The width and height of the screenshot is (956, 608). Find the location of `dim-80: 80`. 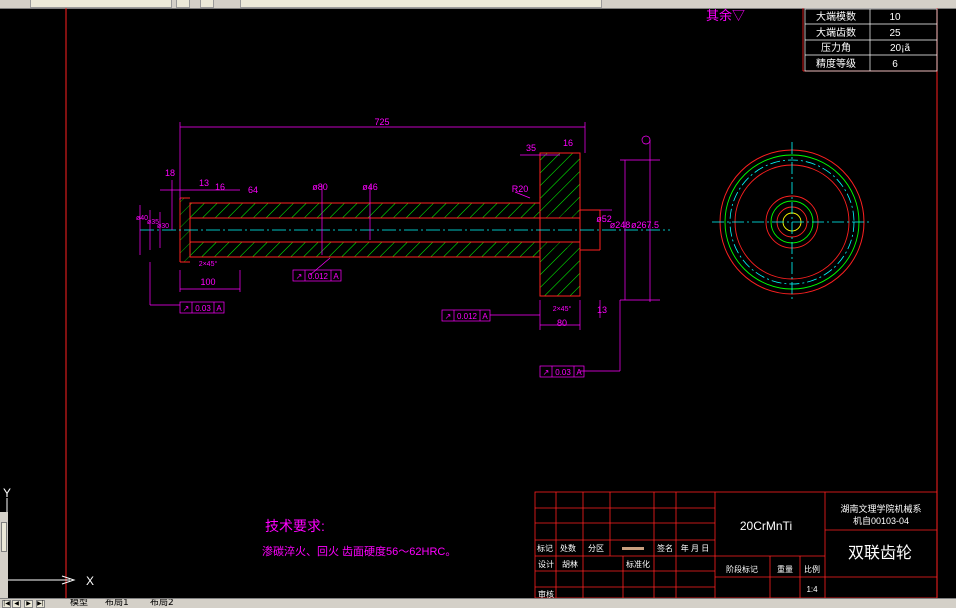

dim-80: 80 is located at coordinates (562, 323).